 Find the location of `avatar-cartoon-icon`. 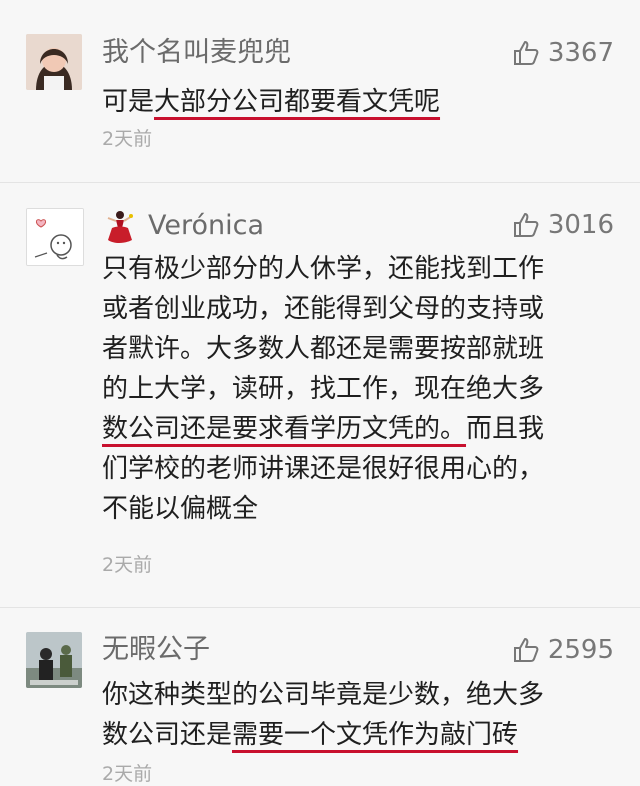

avatar-cartoon-icon is located at coordinates (55, 237).